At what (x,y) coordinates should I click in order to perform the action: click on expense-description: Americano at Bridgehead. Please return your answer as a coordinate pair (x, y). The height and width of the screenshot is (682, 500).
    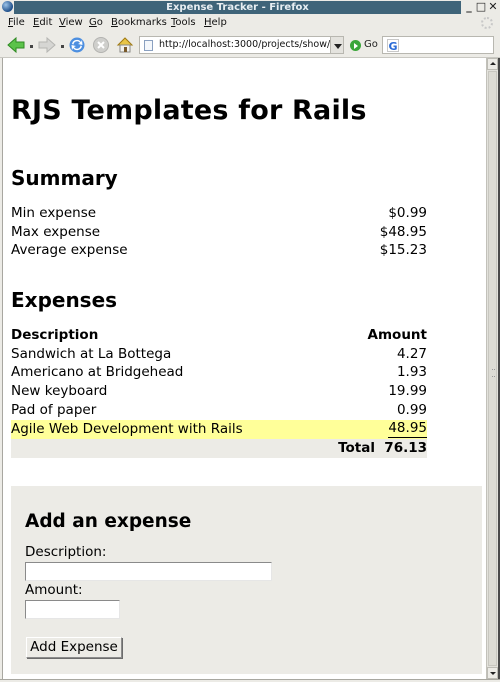
    Looking at the image, I should click on (97, 372).